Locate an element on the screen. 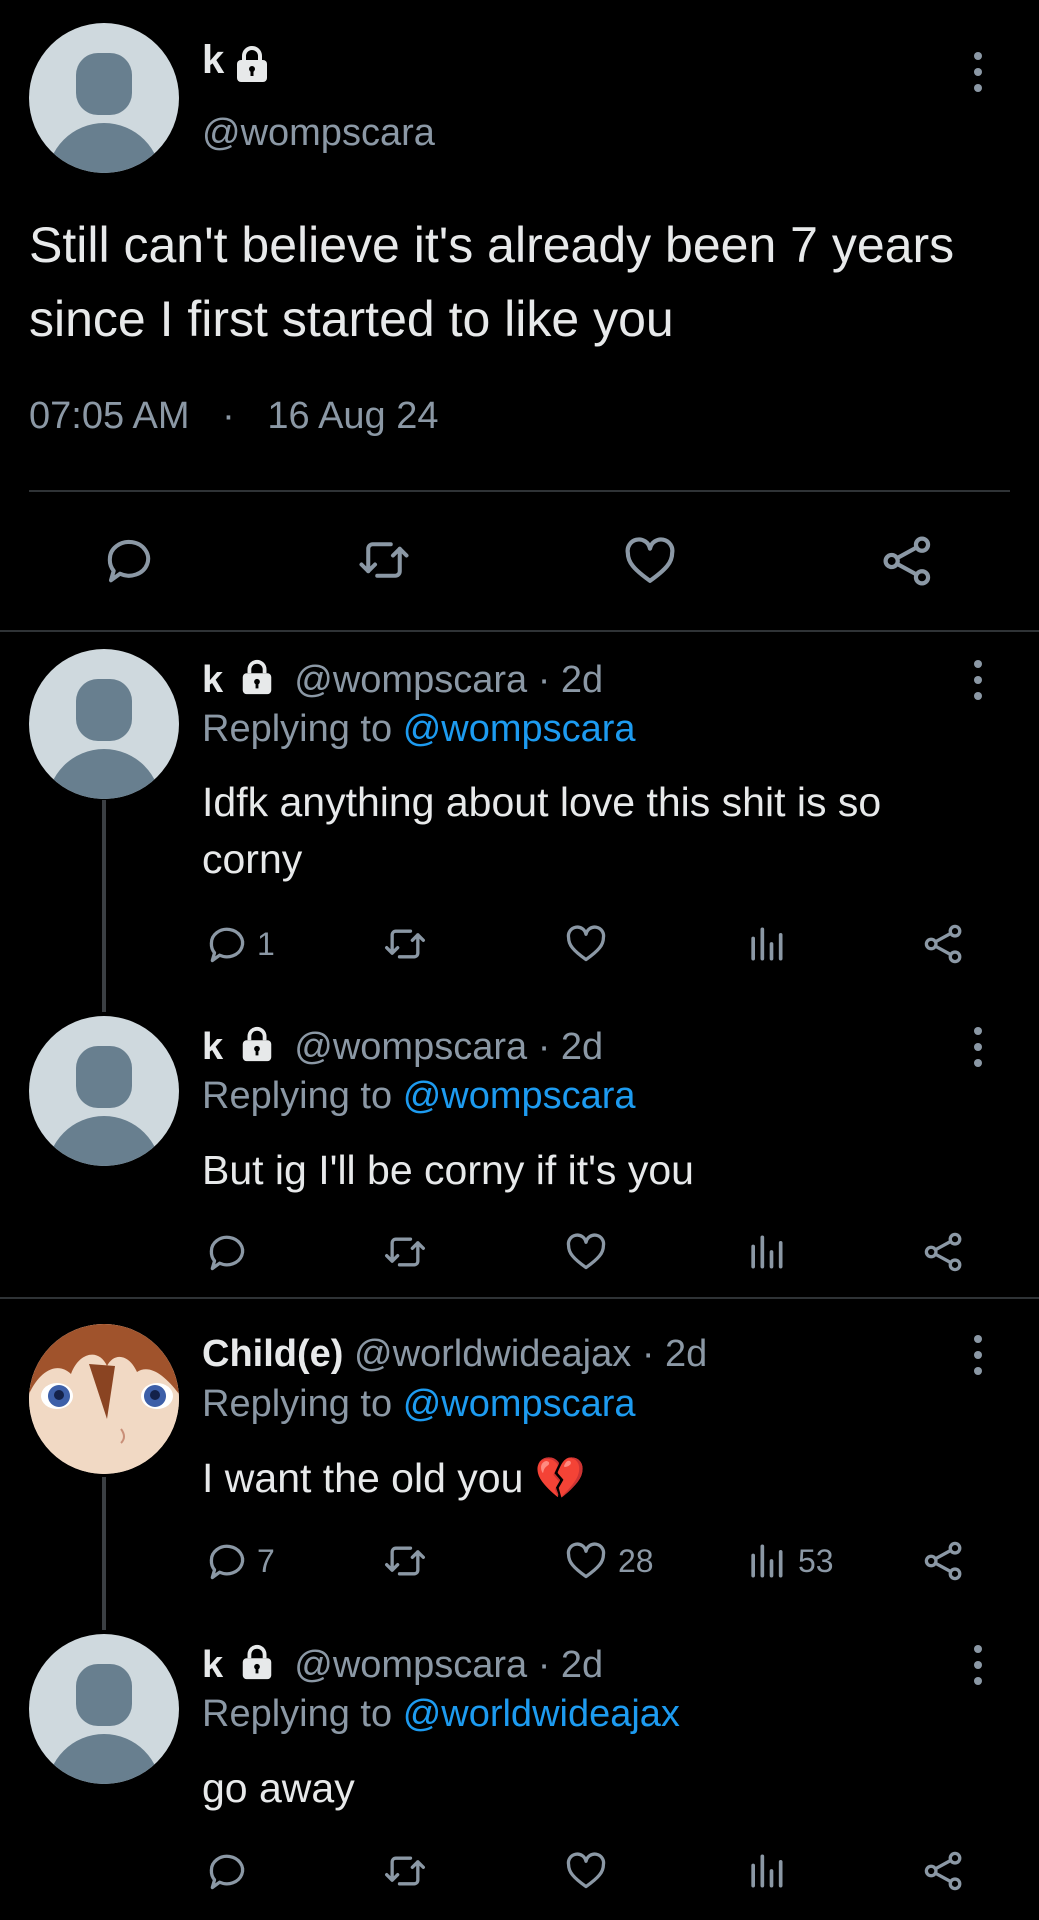 This screenshot has width=1039, height=1920. tweet-header: Child(e) @worldwideajax · 2d is located at coordinates (454, 1354).